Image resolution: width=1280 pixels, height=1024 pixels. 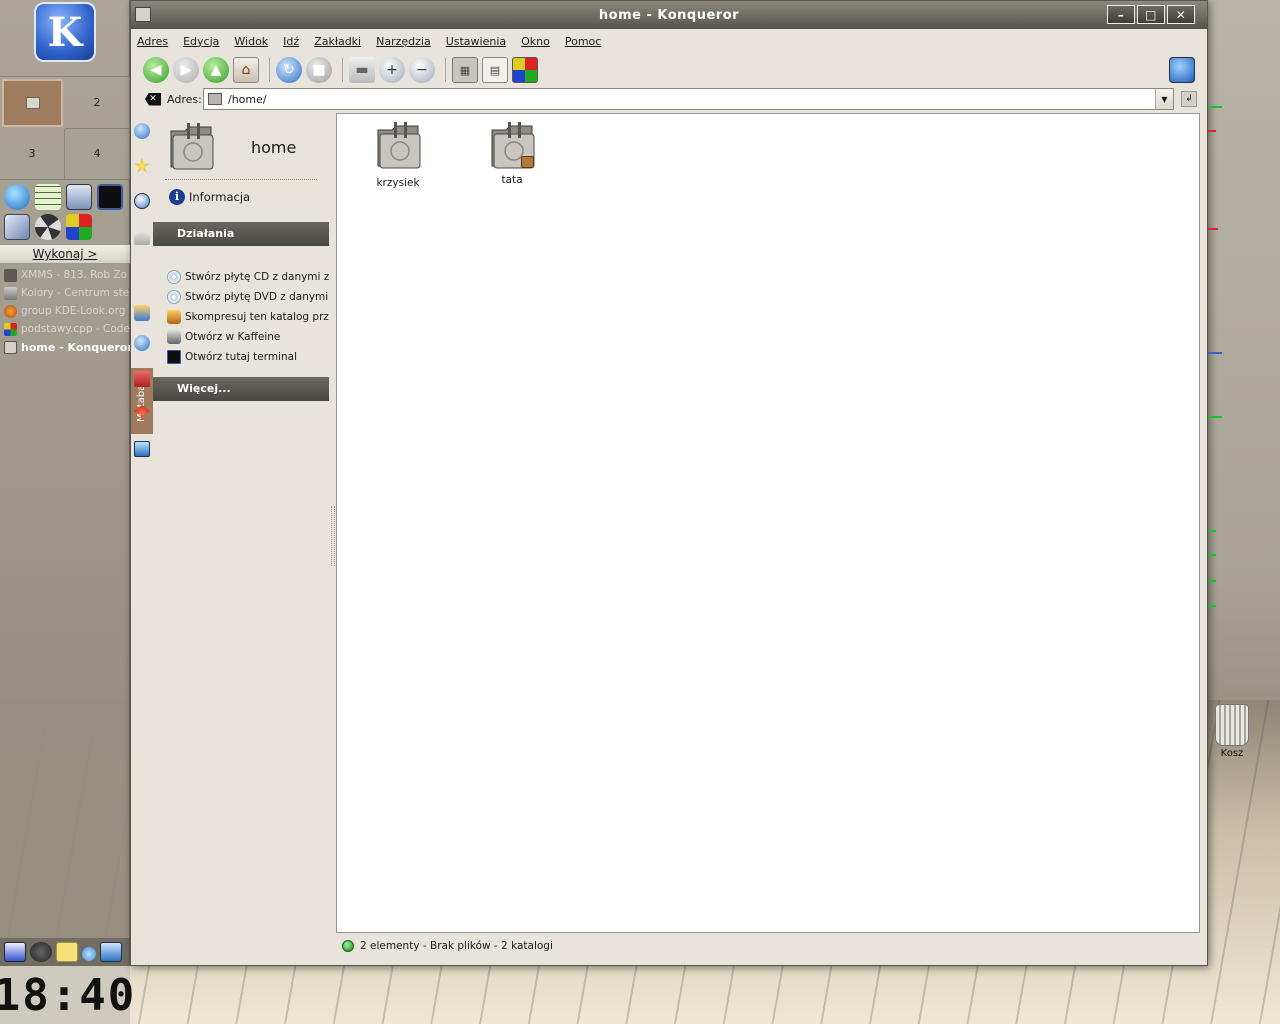 What do you see at coordinates (74, 275) in the screenshot?
I see `task-label: XMMS - 813. Rob Zo` at bounding box center [74, 275].